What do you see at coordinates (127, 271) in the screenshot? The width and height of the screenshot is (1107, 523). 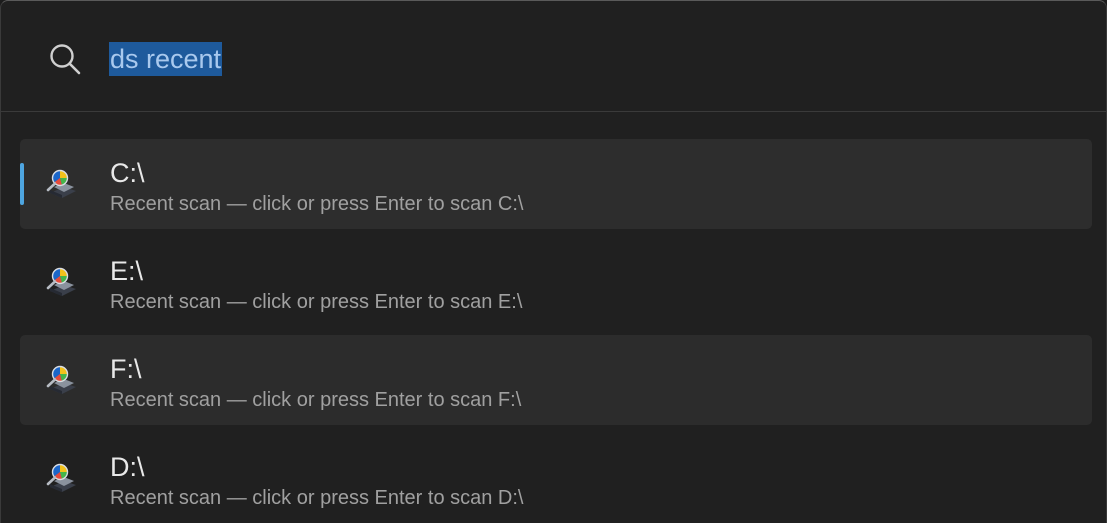 I see `result-title: E:\` at bounding box center [127, 271].